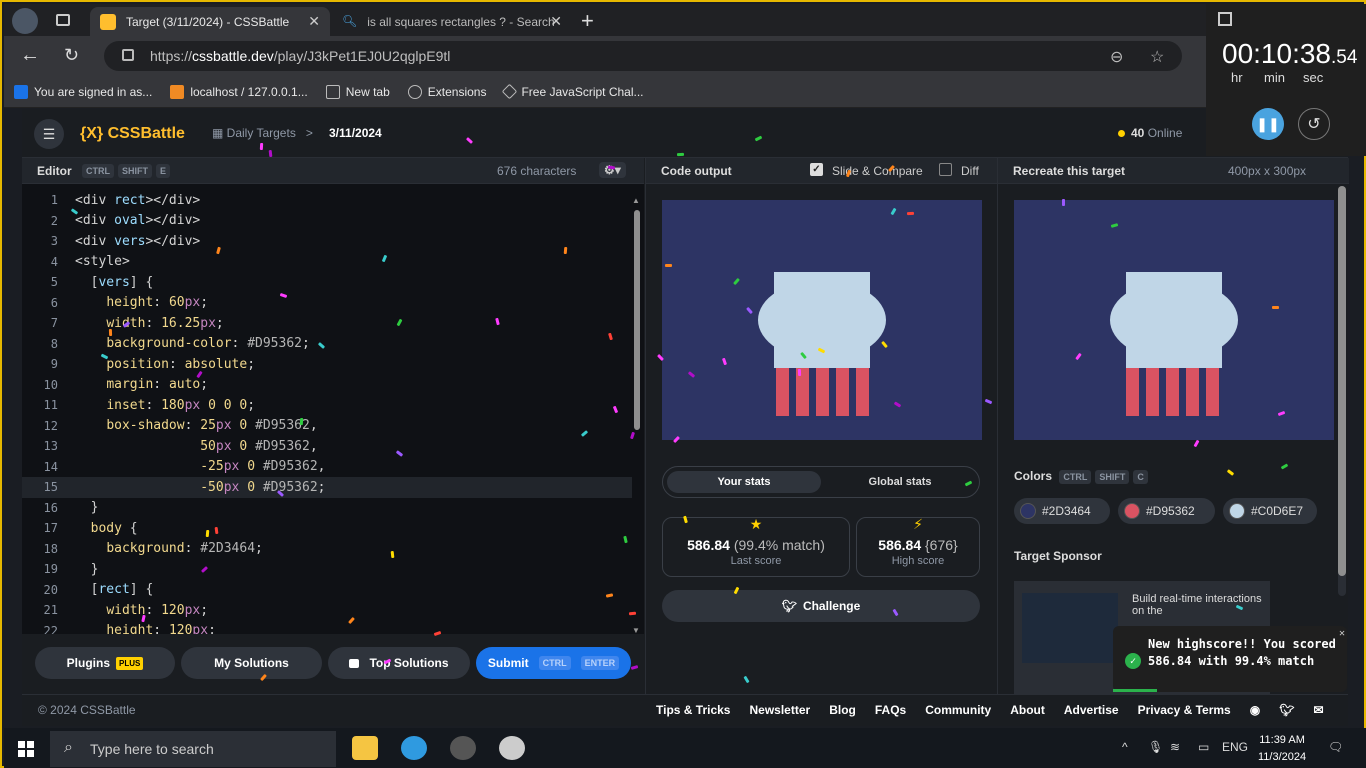 This screenshot has width=1366, height=768. I want to click on favorite-star-icon: ☆, so click(1157, 57).